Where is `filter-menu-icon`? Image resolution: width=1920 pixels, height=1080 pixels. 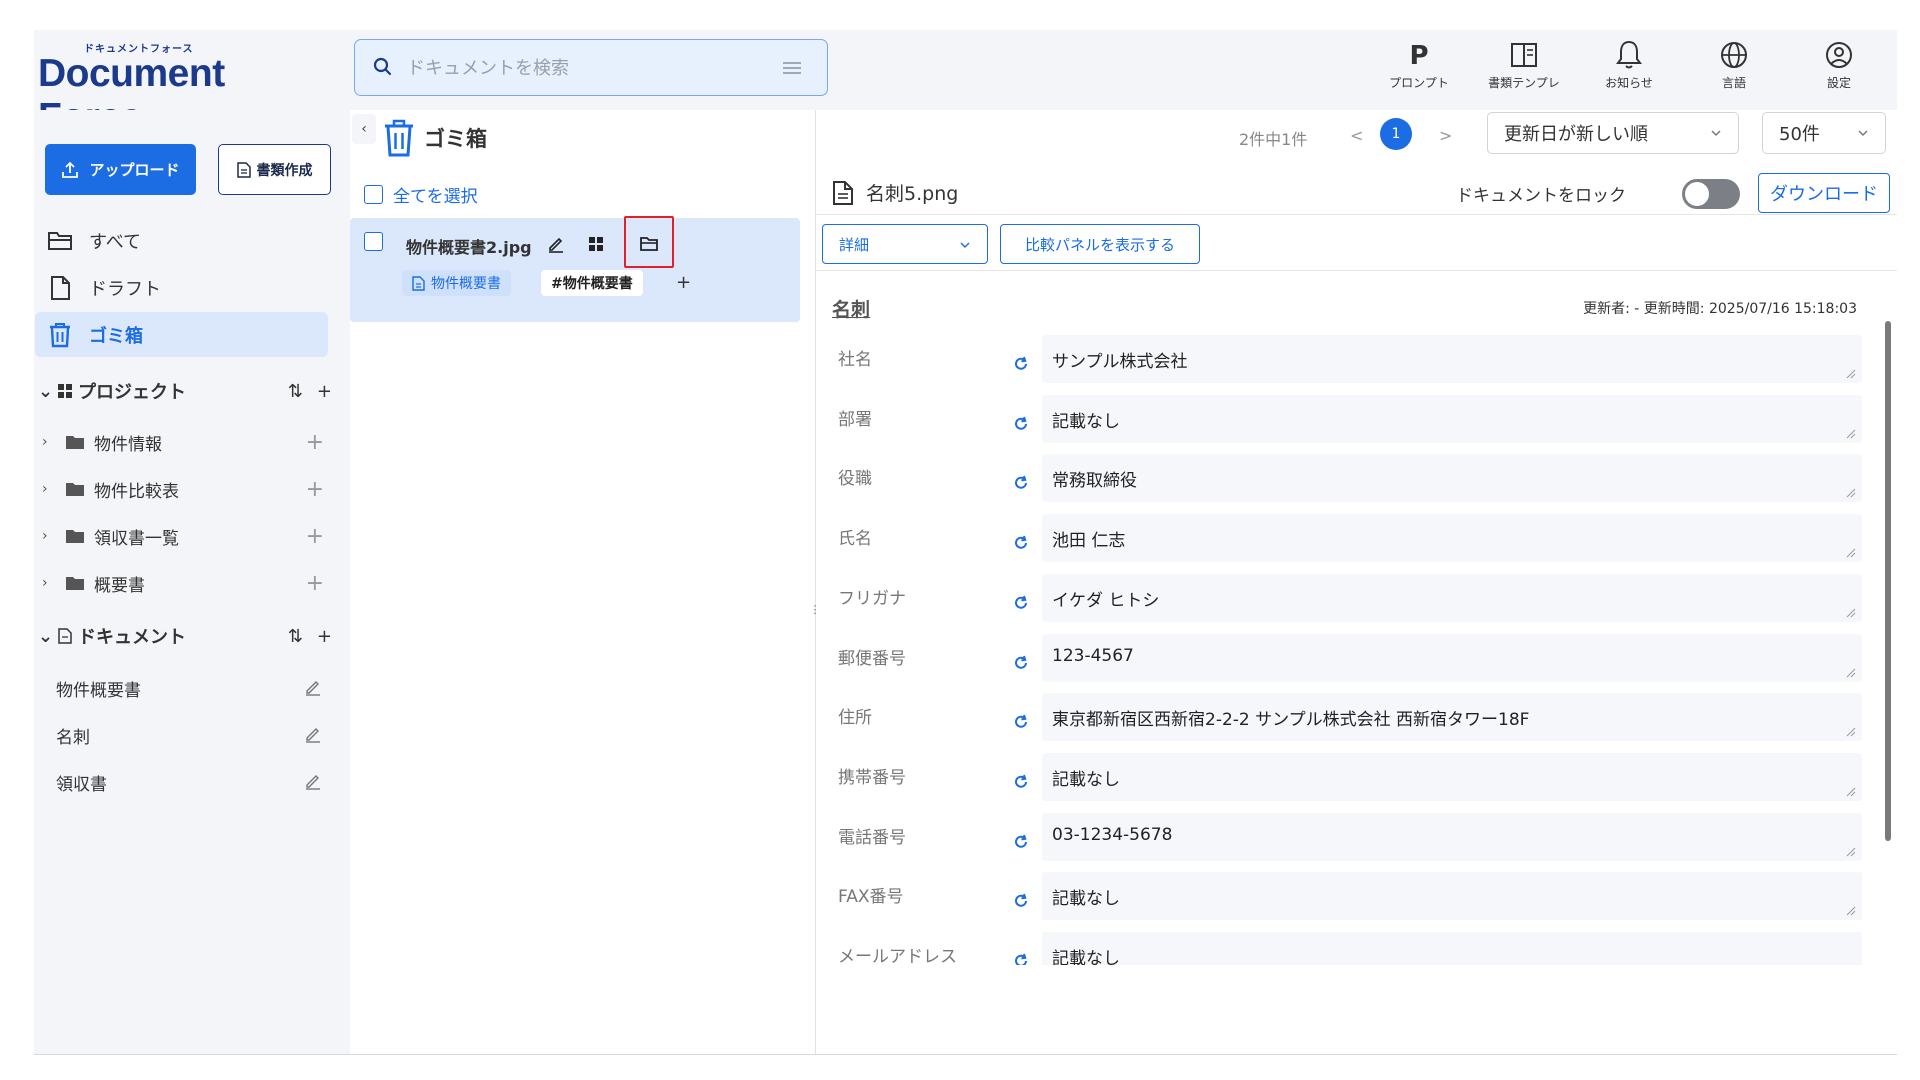
filter-menu-icon is located at coordinates (792, 68).